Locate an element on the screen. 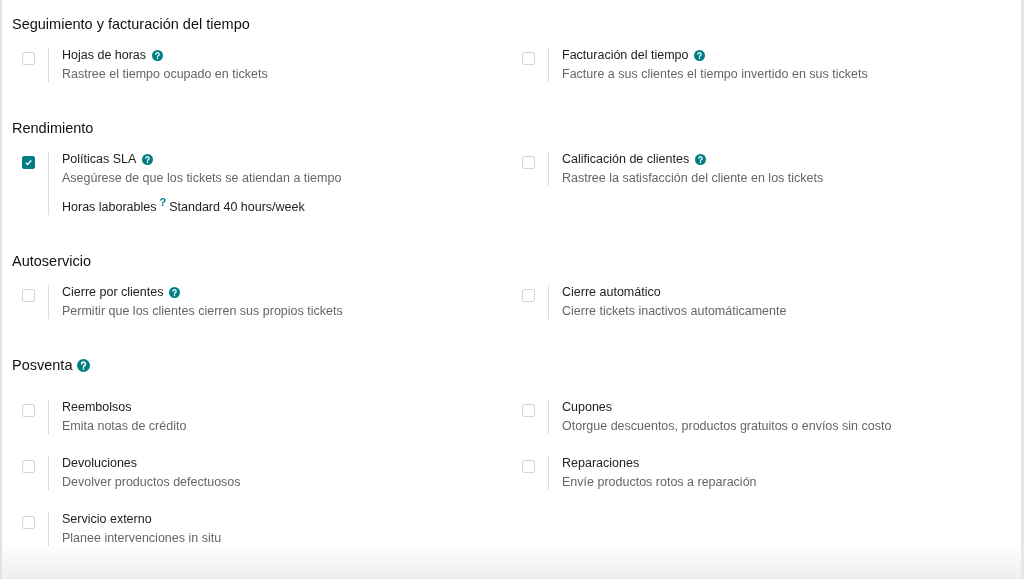 This screenshot has height=579, width=1024. setting-title: Devoluciones is located at coordinates (100, 463).